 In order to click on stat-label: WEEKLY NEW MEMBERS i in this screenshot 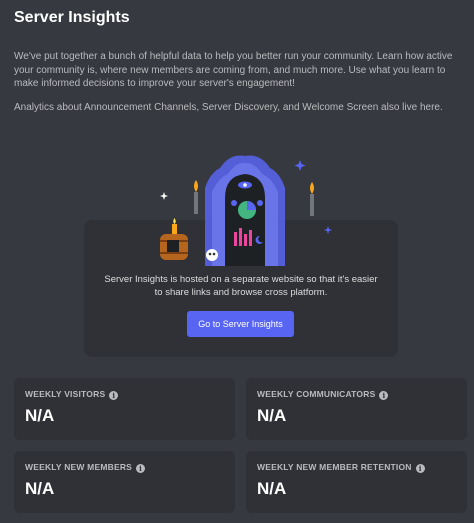, I will do `click(85, 467)`.